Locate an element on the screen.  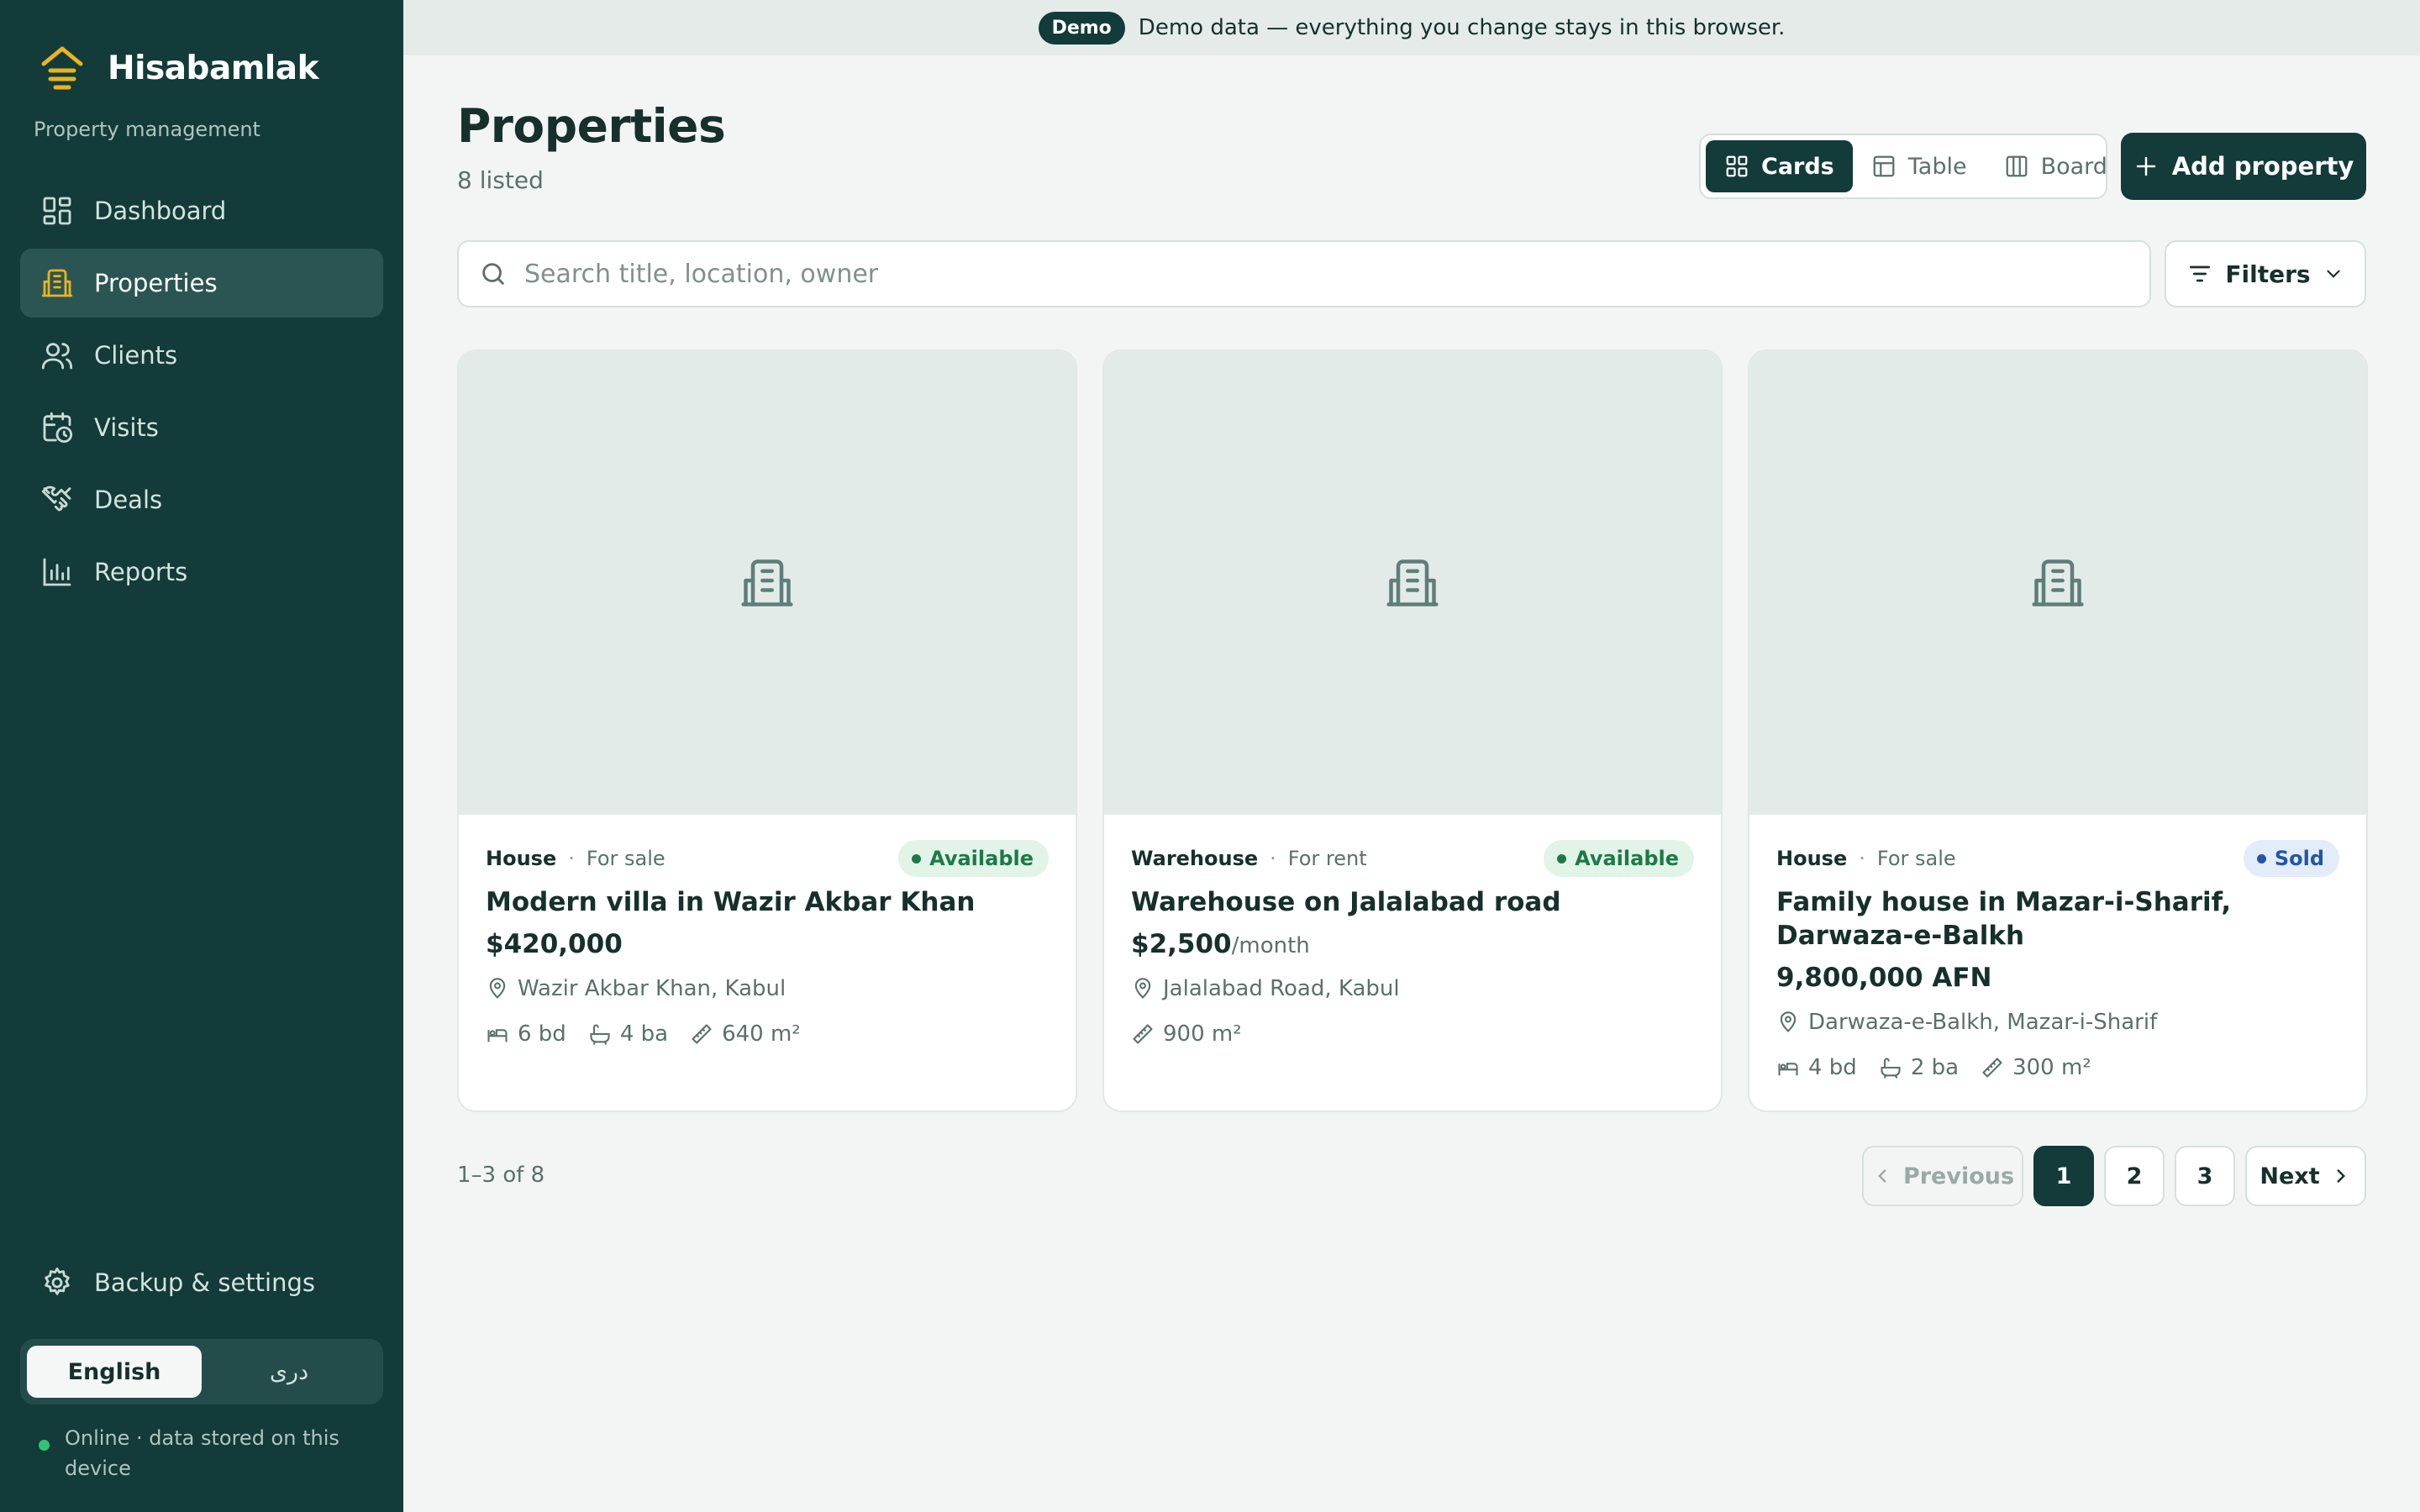
property-location: Darwaza-e-Balkh, Mazar-i-Sharif is located at coordinates (1967, 1022).